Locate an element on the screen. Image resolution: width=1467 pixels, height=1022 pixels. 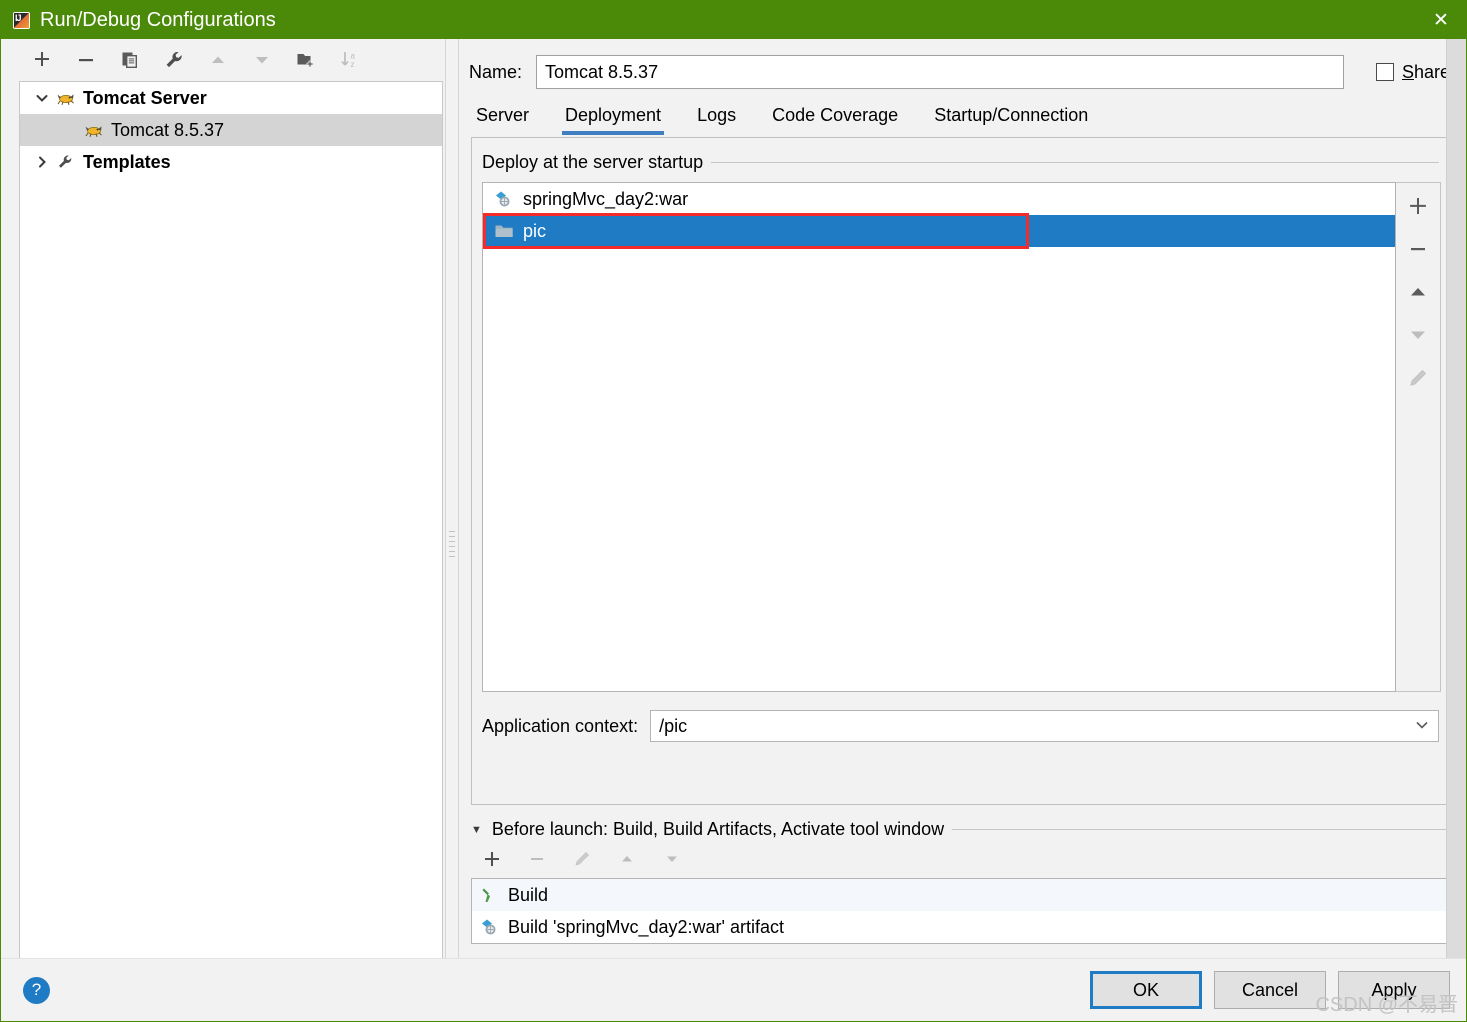
close-icon: ✕ is located at coordinates (1441, 20).